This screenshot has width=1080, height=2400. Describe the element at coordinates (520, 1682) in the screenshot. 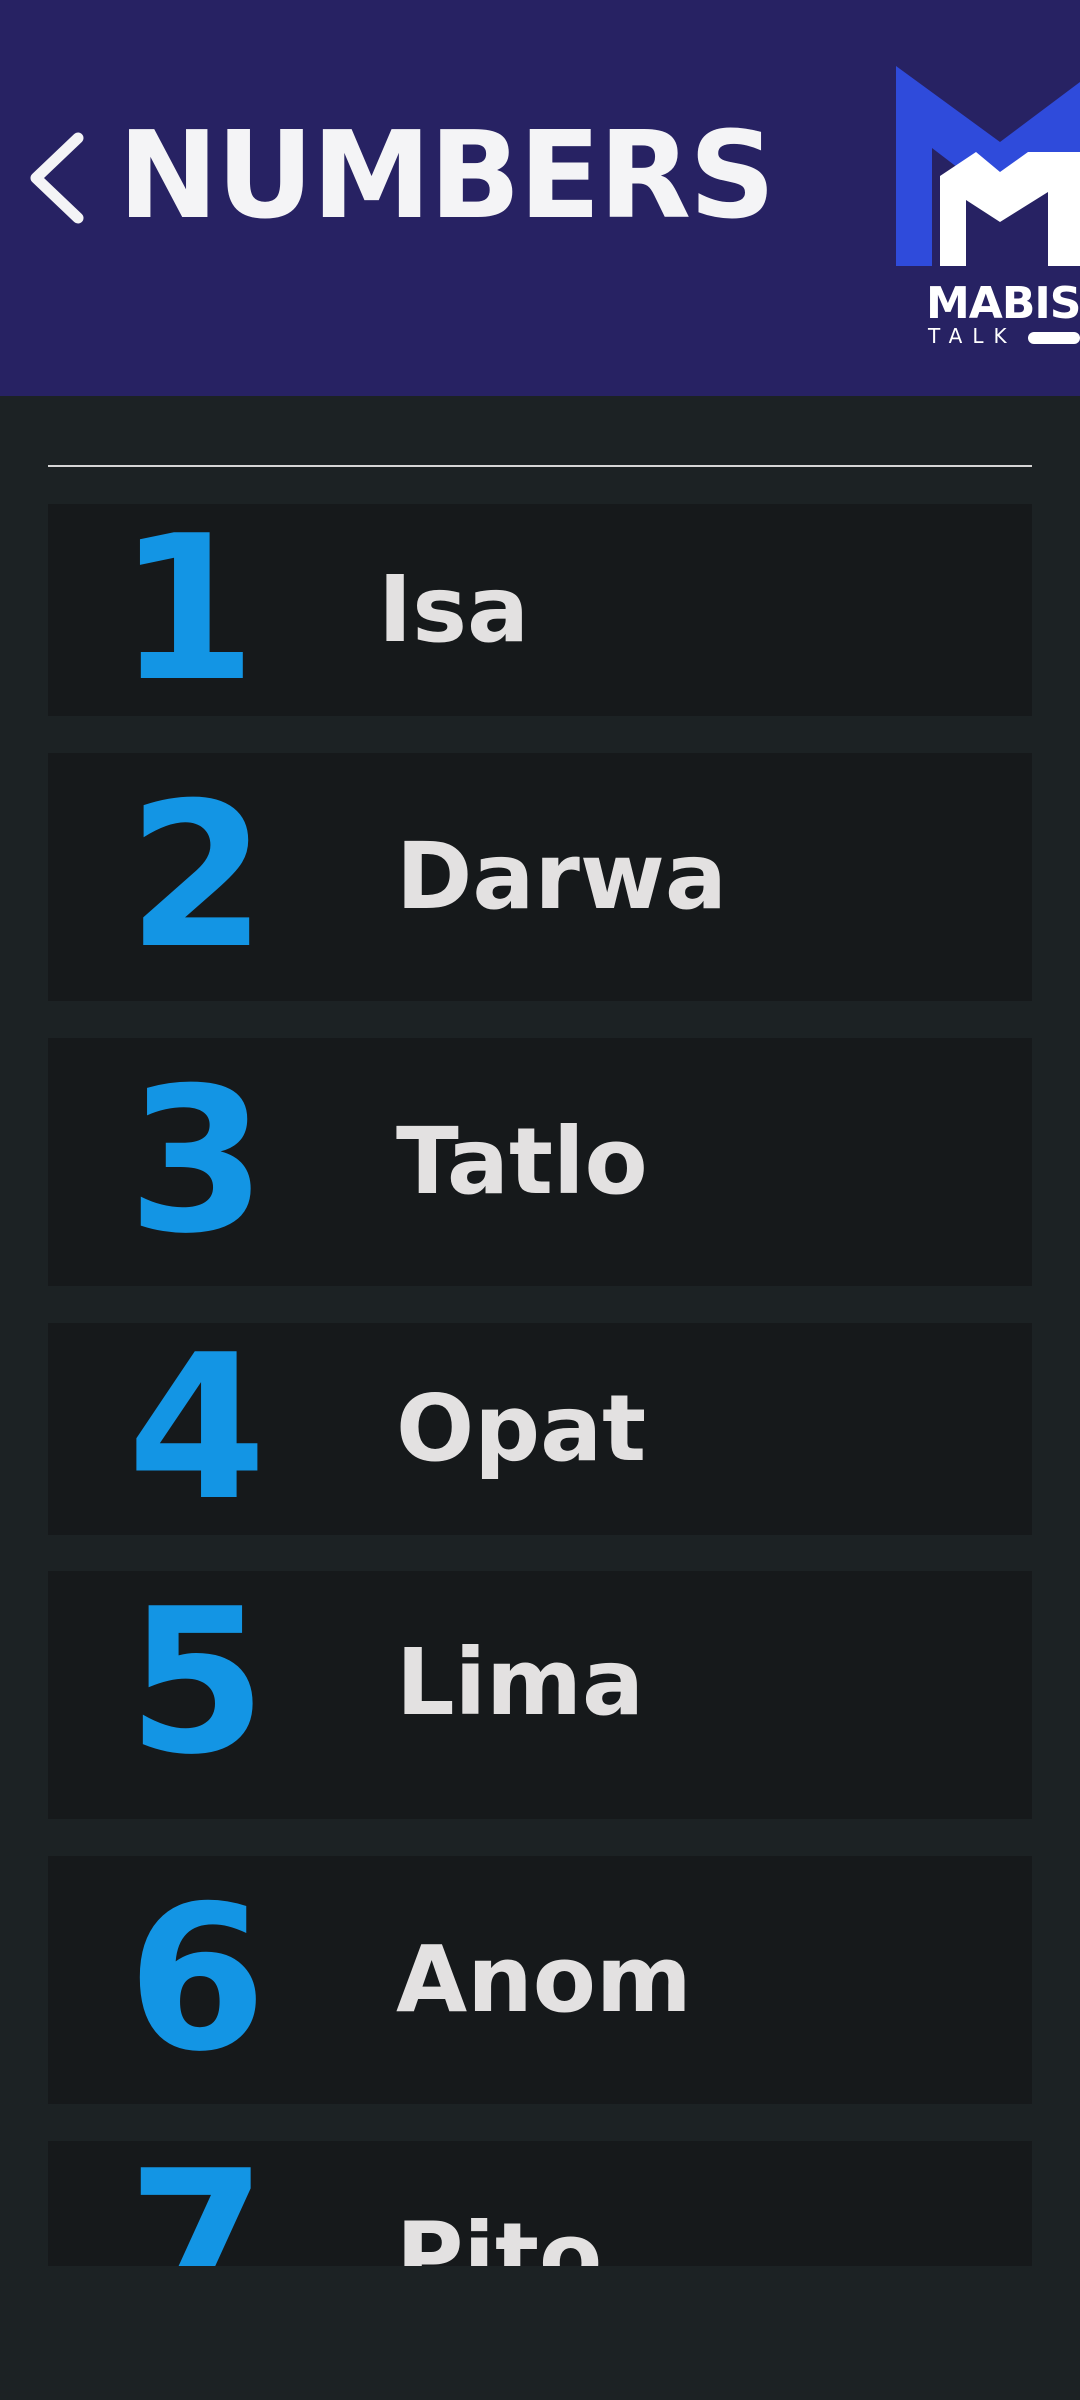

I see `number-word: Lima` at that location.